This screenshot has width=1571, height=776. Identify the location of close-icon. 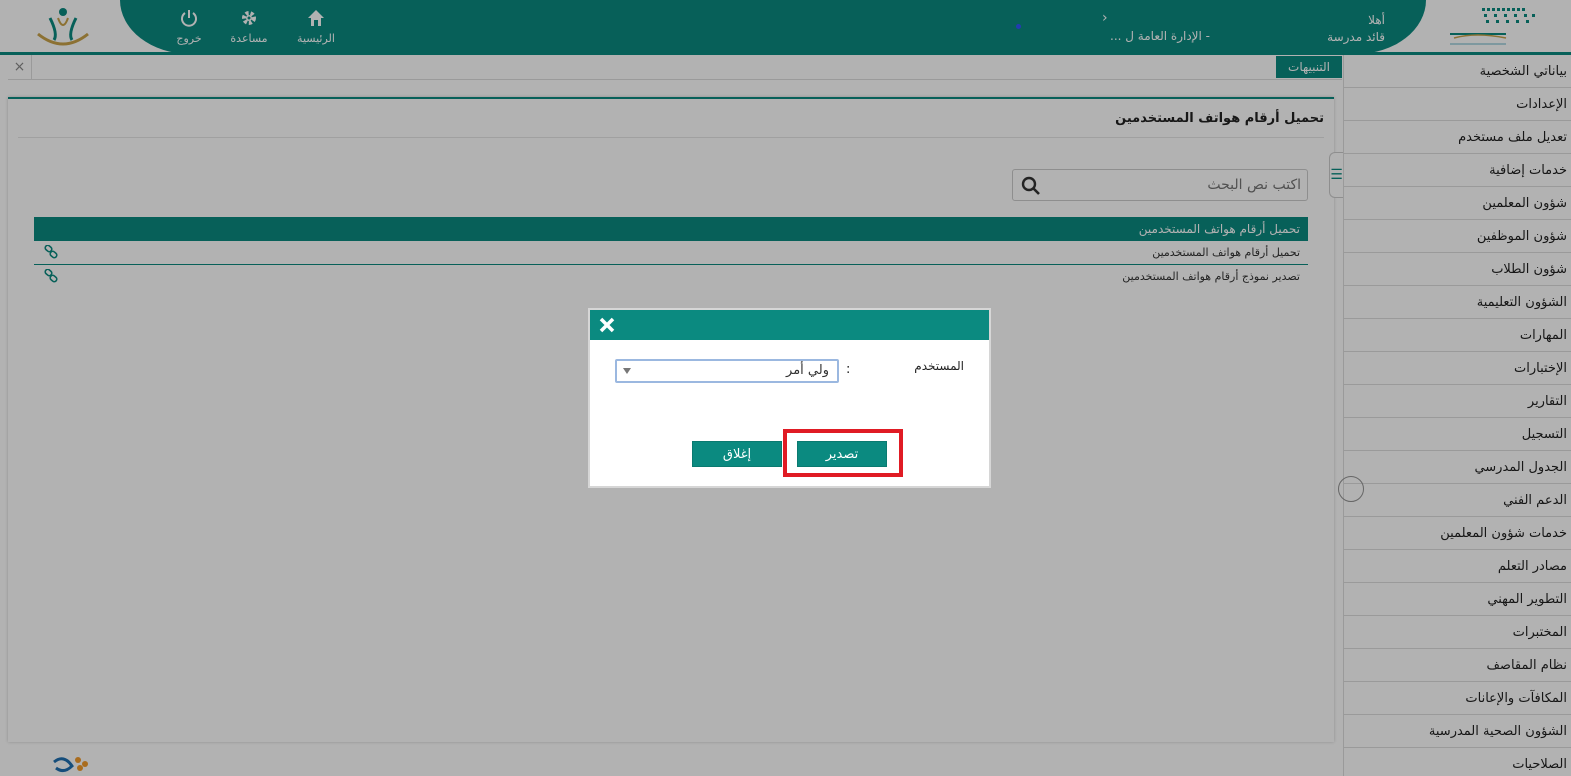
(607, 325).